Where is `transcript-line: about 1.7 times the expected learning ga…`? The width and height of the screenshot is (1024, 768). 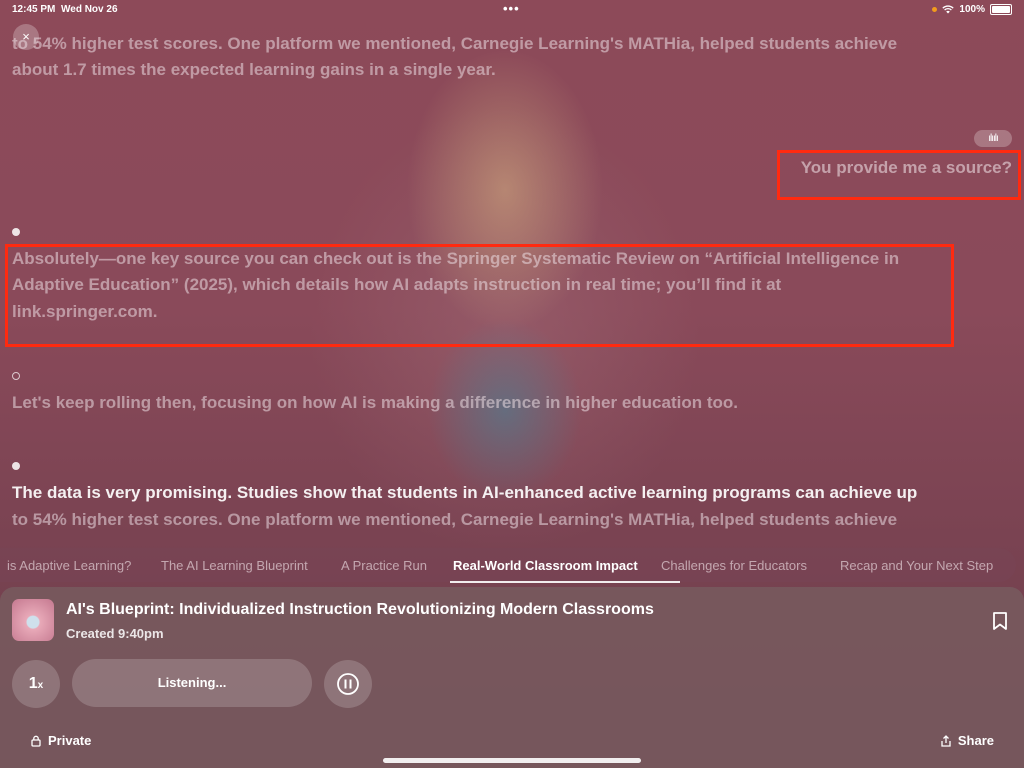
transcript-line: about 1.7 times the expected learning ga… is located at coordinates (254, 69).